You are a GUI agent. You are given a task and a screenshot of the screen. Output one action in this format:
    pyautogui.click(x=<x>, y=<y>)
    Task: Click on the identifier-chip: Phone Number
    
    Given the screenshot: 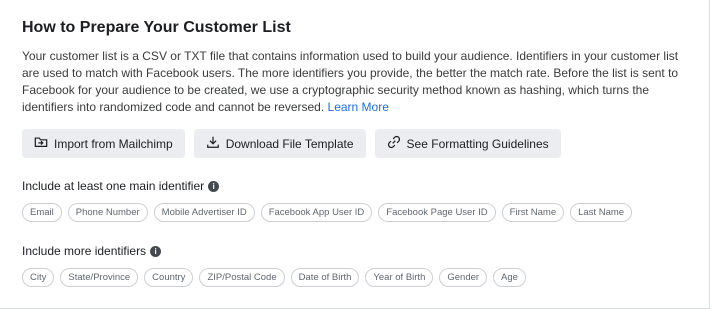 What is the action you would take?
    pyautogui.click(x=107, y=212)
    